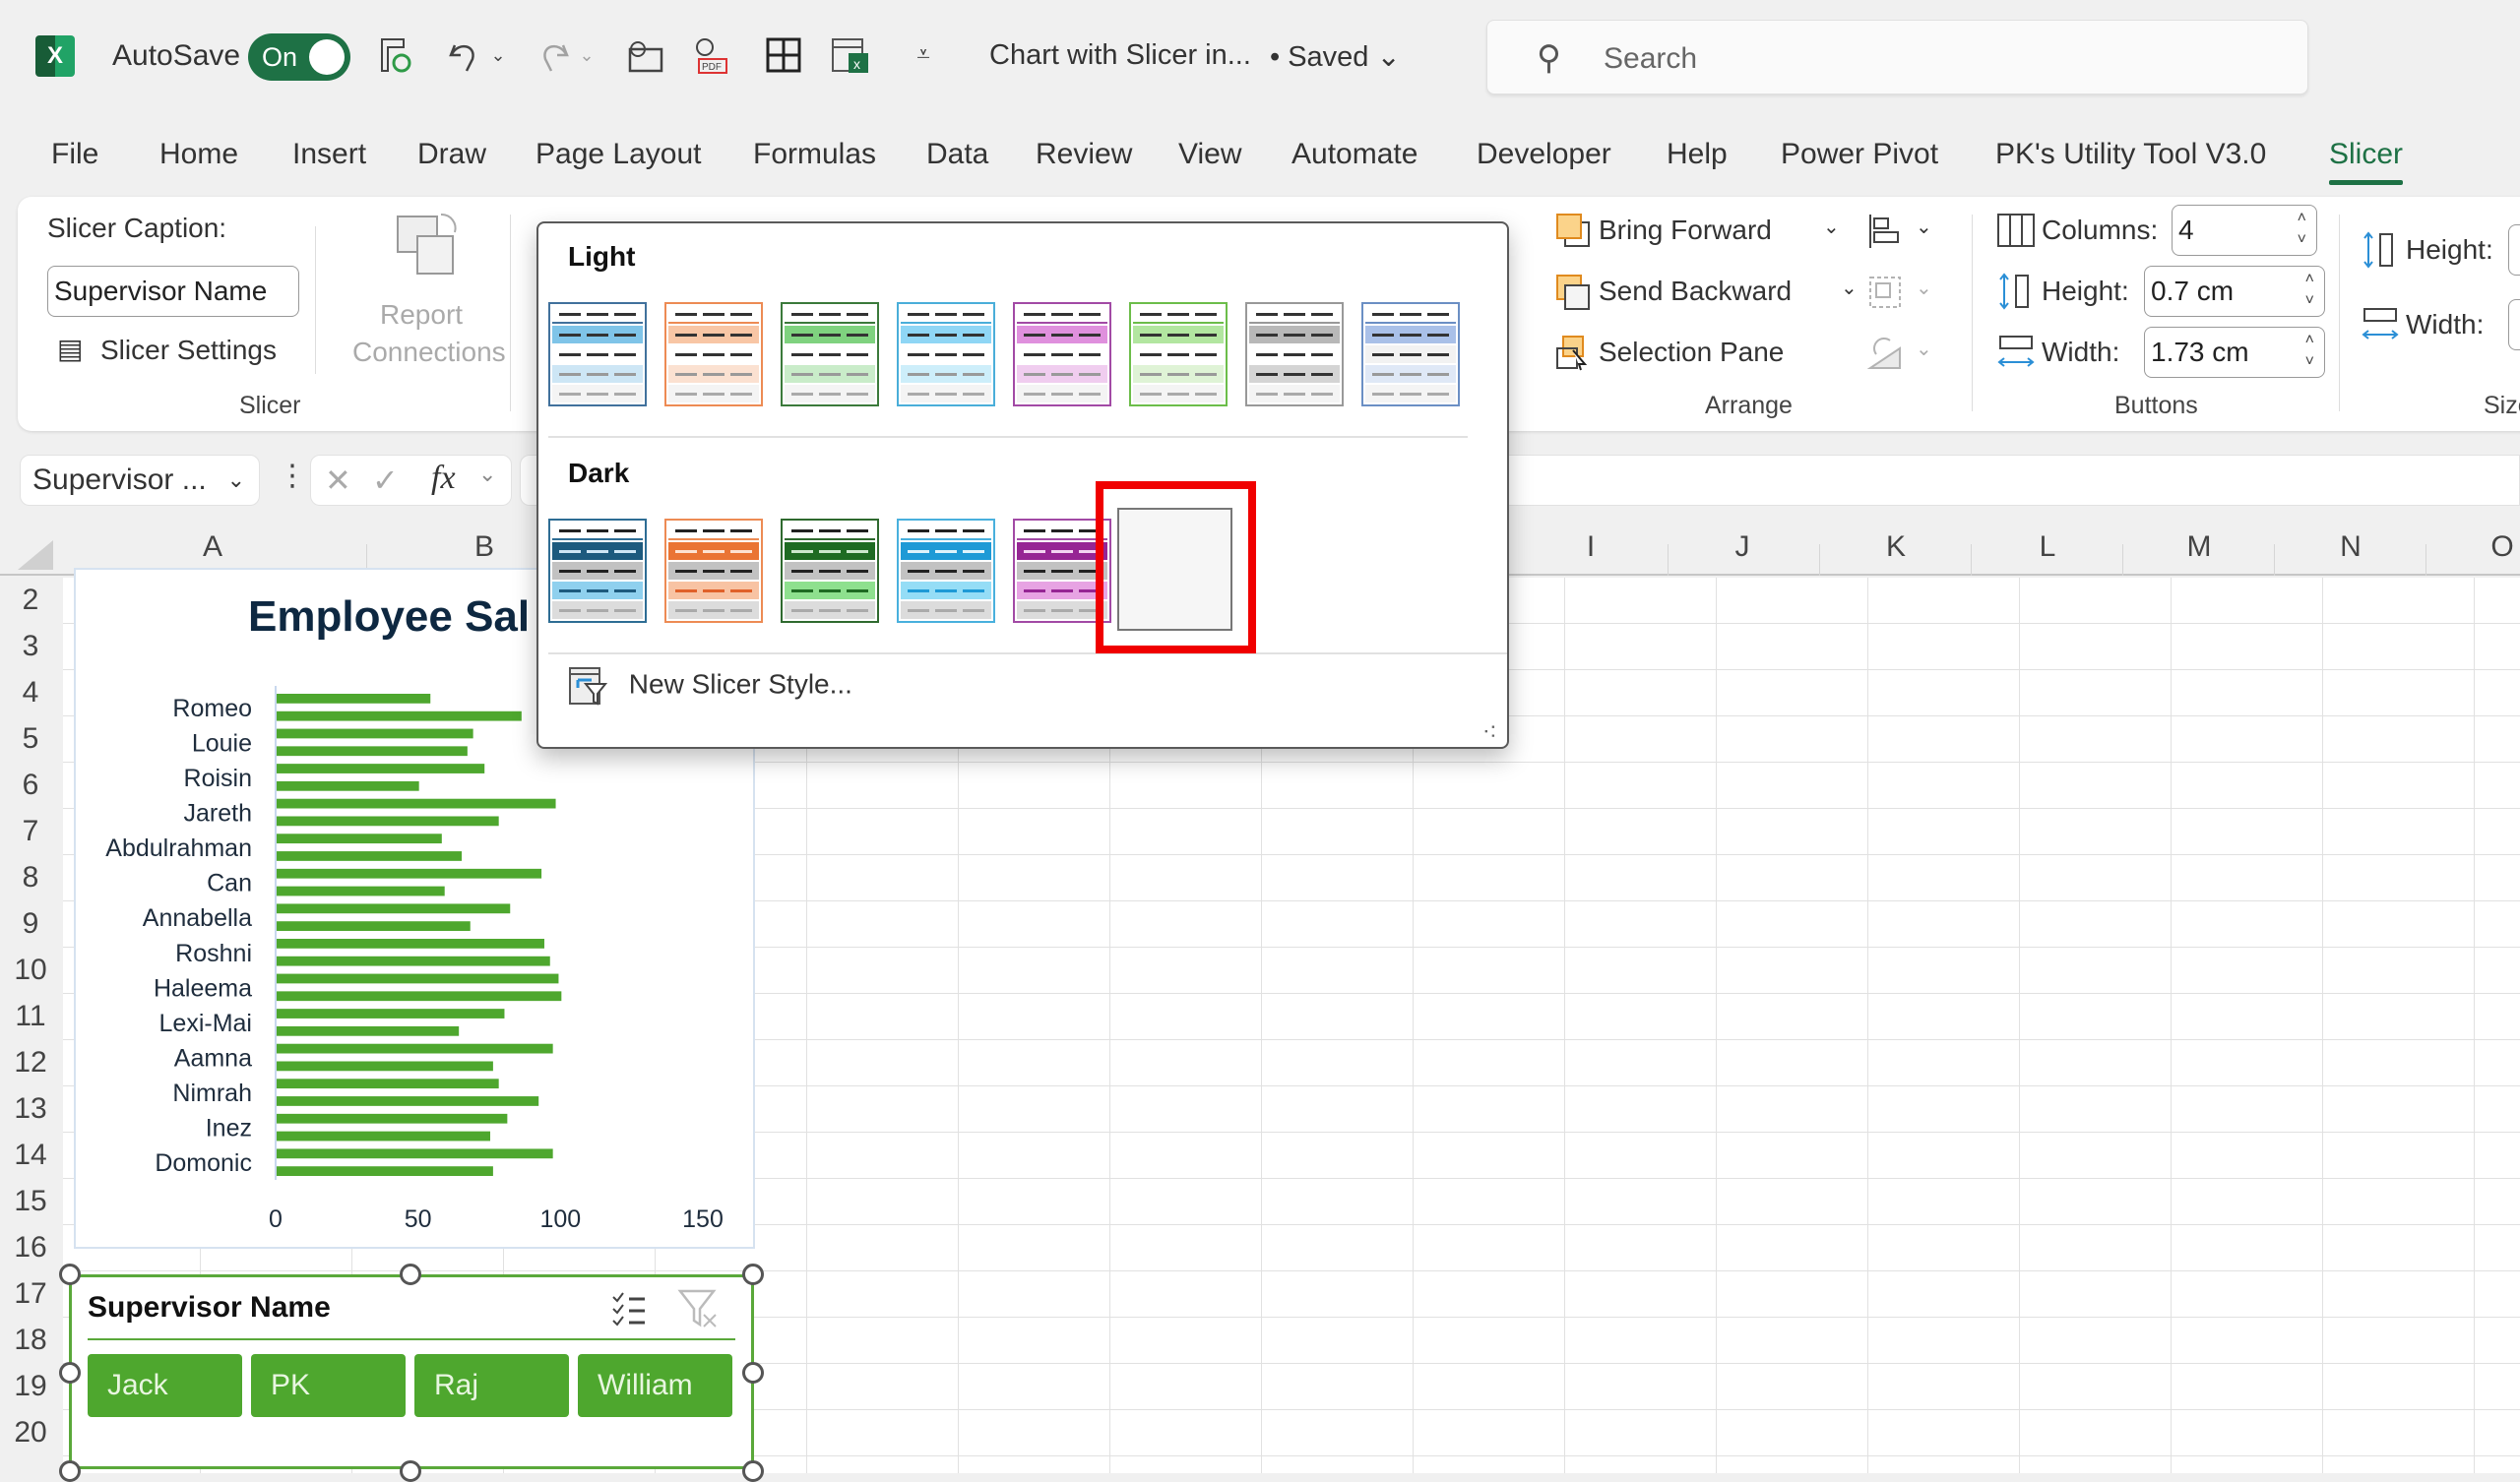 This screenshot has height=1482, width=2520. I want to click on size-height-input, so click(2514, 250).